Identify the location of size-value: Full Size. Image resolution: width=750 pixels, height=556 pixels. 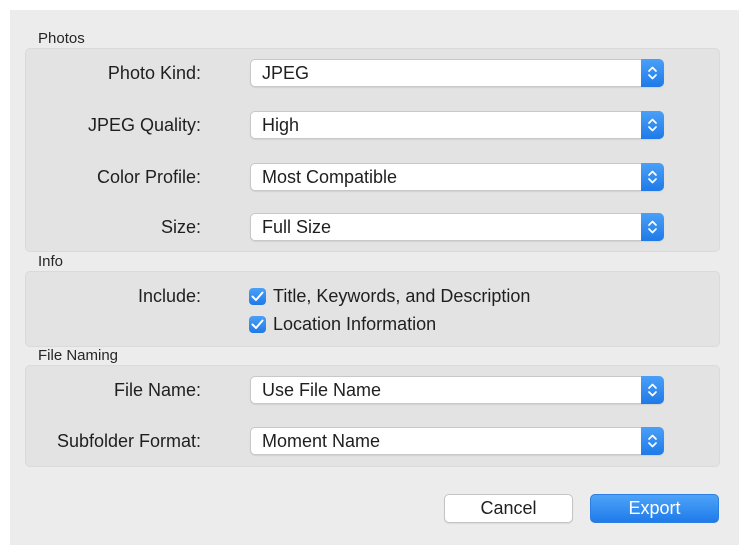
(297, 227).